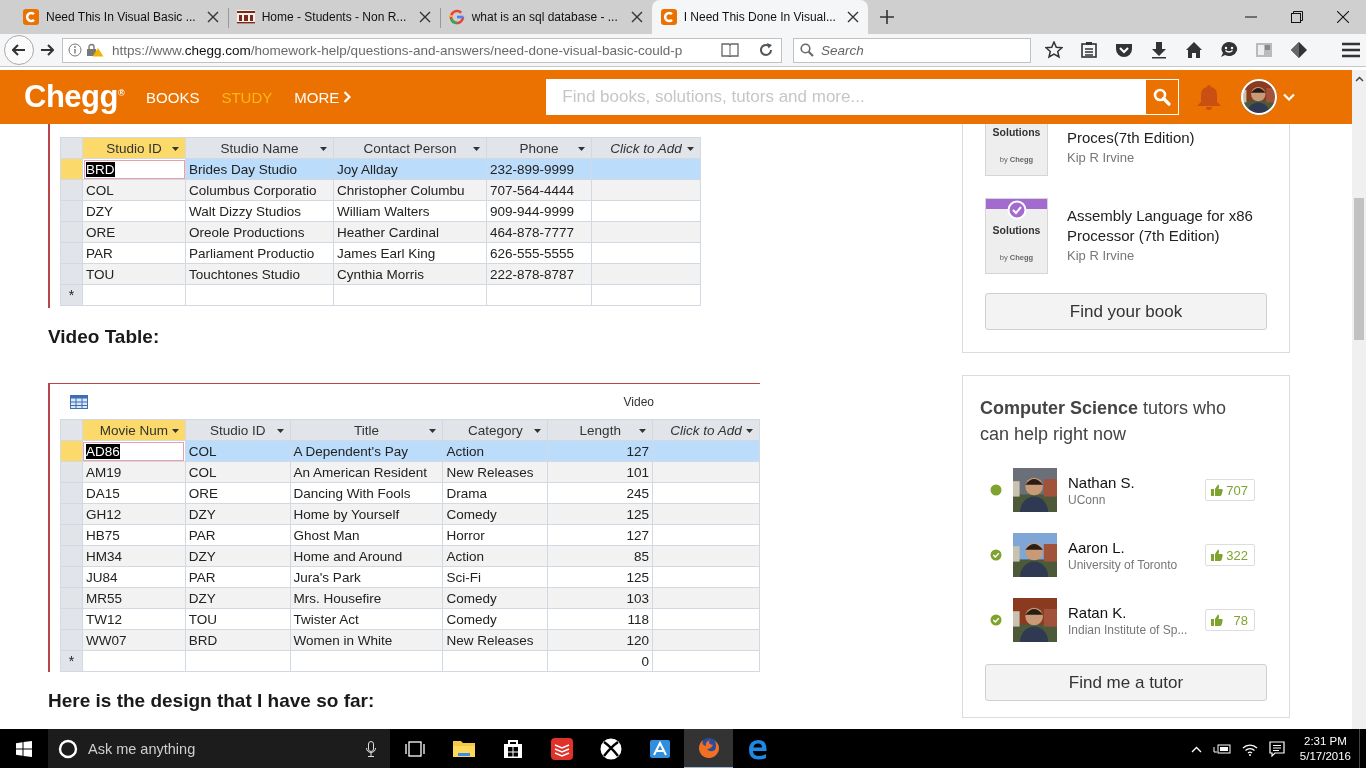 The image size is (1366, 768). Describe the element at coordinates (807, 50) in the screenshot. I see `search-icon` at that location.